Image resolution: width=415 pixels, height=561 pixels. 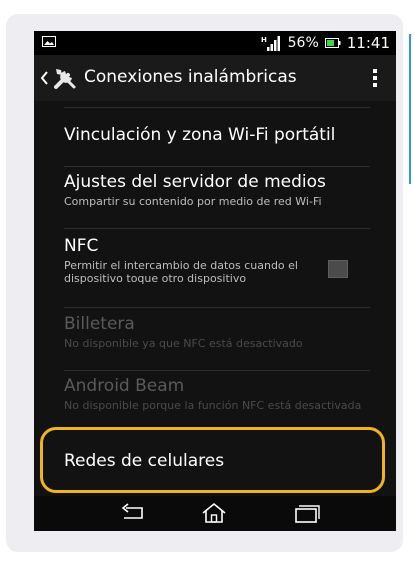 I want to click on nfc-checkbox, so click(x=338, y=269).